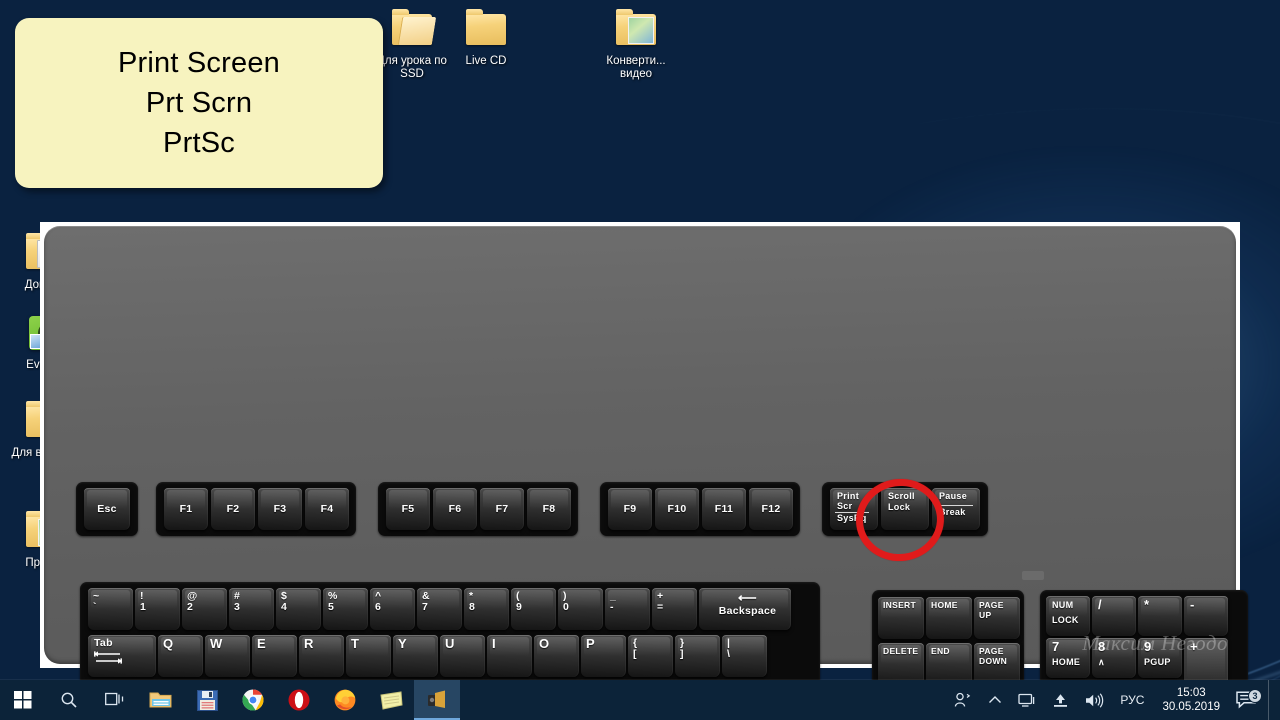  I want to click on desktop-icon-label: Live CD, so click(486, 61).